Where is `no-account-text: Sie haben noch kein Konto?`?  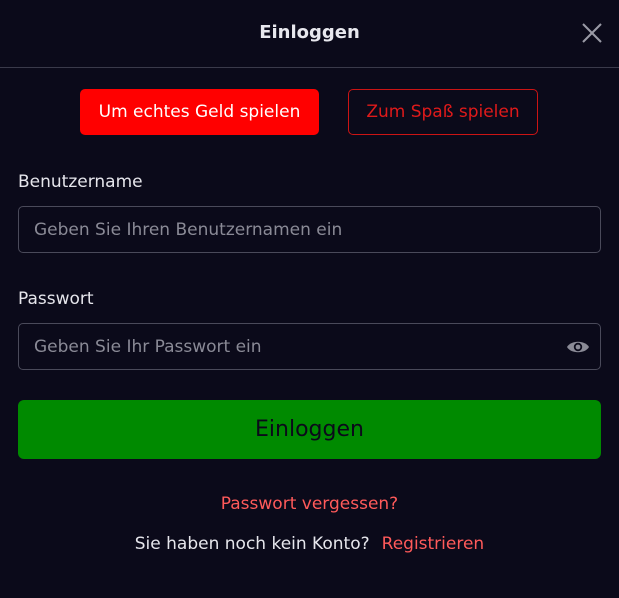 no-account-text: Sie haben noch kein Konto? is located at coordinates (252, 544).